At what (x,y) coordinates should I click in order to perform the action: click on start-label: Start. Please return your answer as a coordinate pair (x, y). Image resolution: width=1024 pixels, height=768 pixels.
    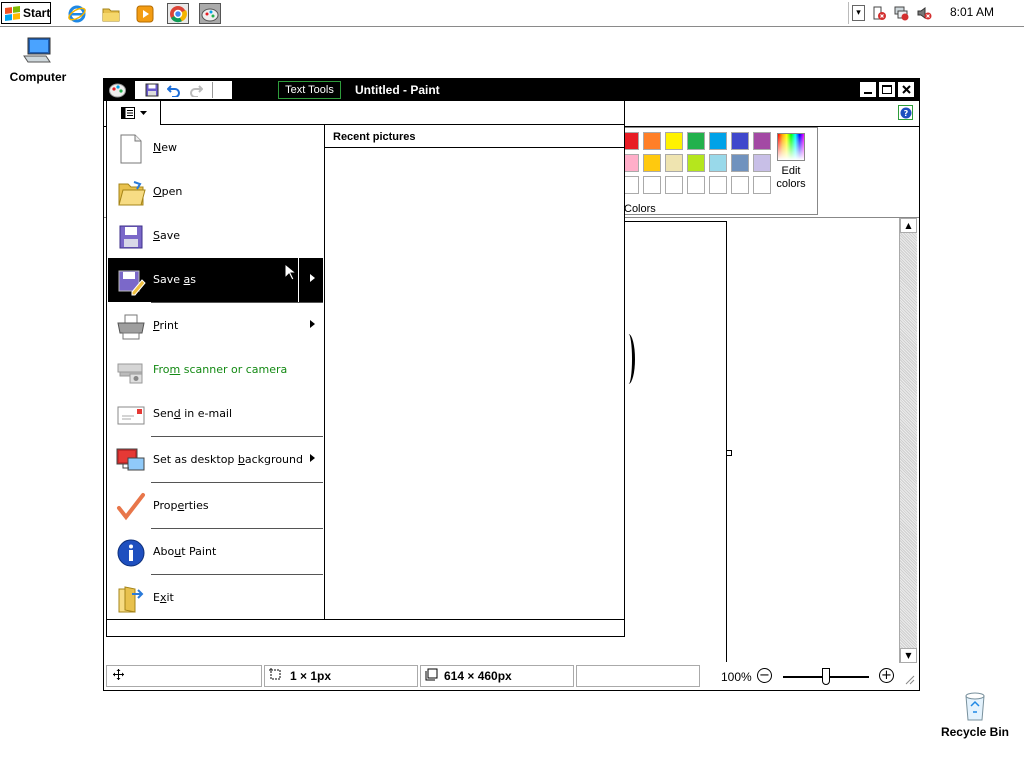
    Looking at the image, I should click on (37, 13).